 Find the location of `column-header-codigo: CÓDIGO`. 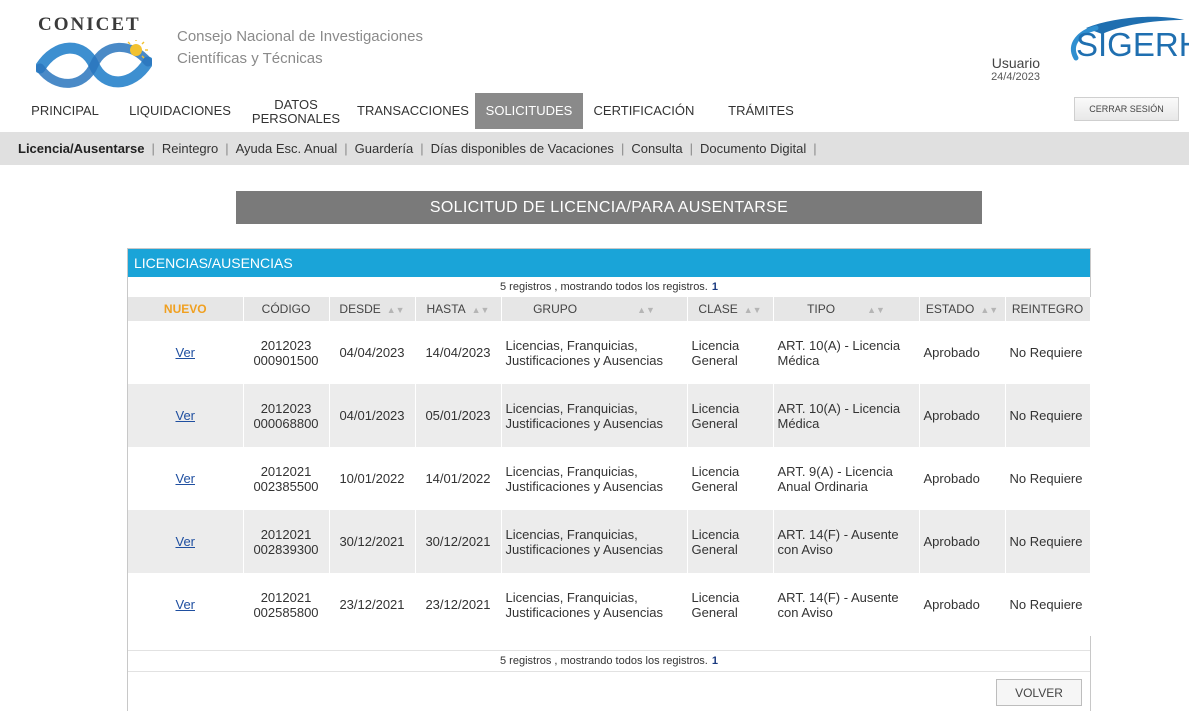

column-header-codigo: CÓDIGO is located at coordinates (286, 309).